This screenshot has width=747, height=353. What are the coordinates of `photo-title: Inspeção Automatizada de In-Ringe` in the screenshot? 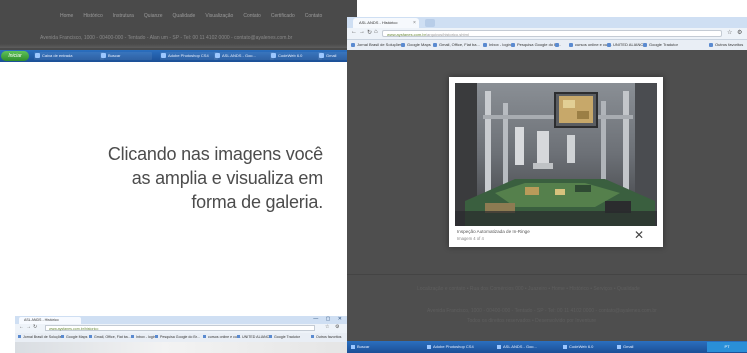 It's located at (493, 231).